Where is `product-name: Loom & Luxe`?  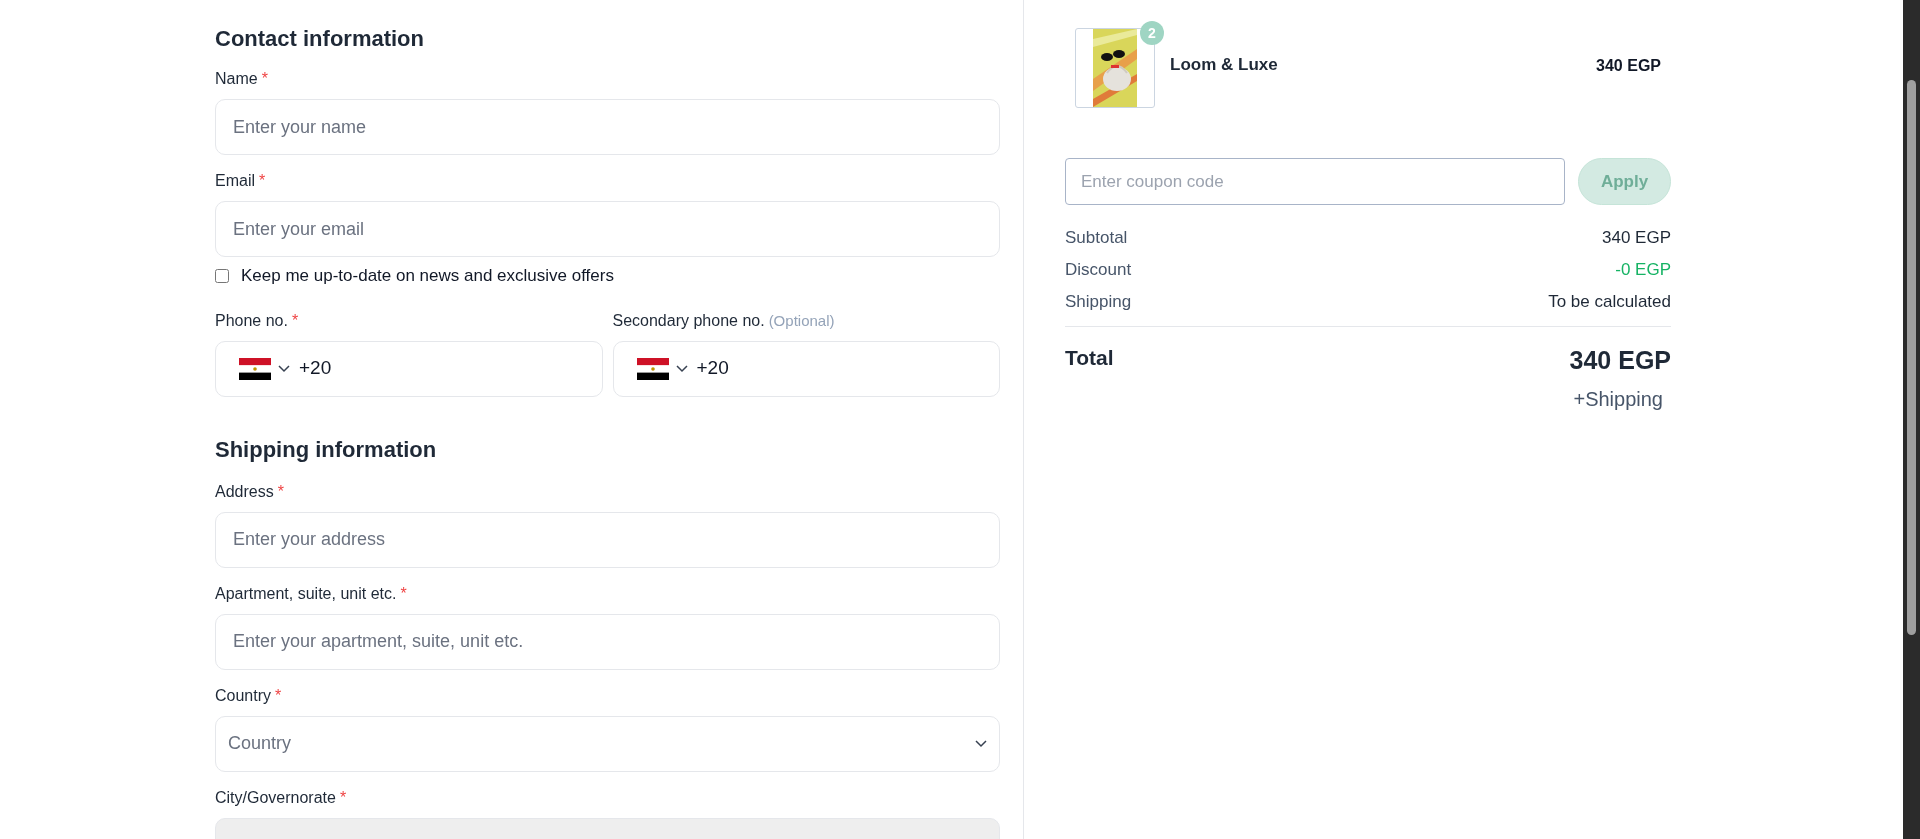
product-name: Loom & Luxe is located at coordinates (1224, 65).